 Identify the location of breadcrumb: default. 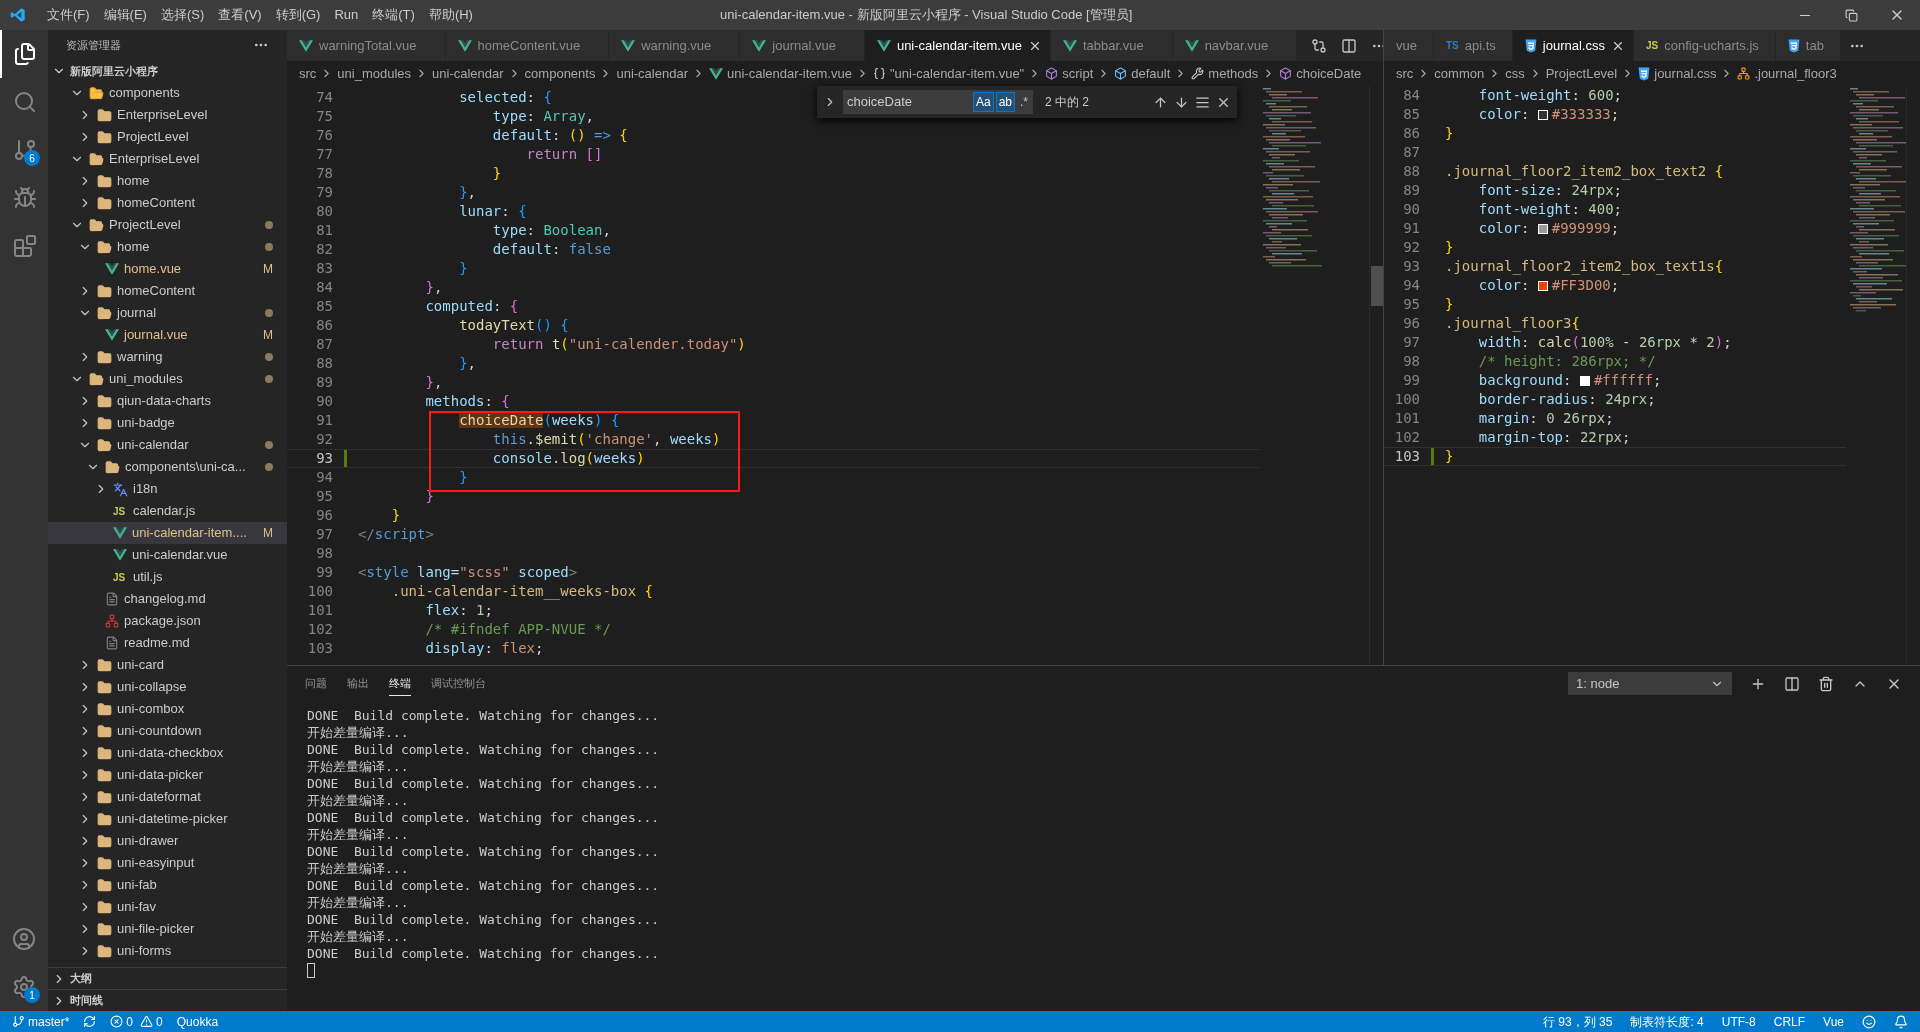
(1151, 73).